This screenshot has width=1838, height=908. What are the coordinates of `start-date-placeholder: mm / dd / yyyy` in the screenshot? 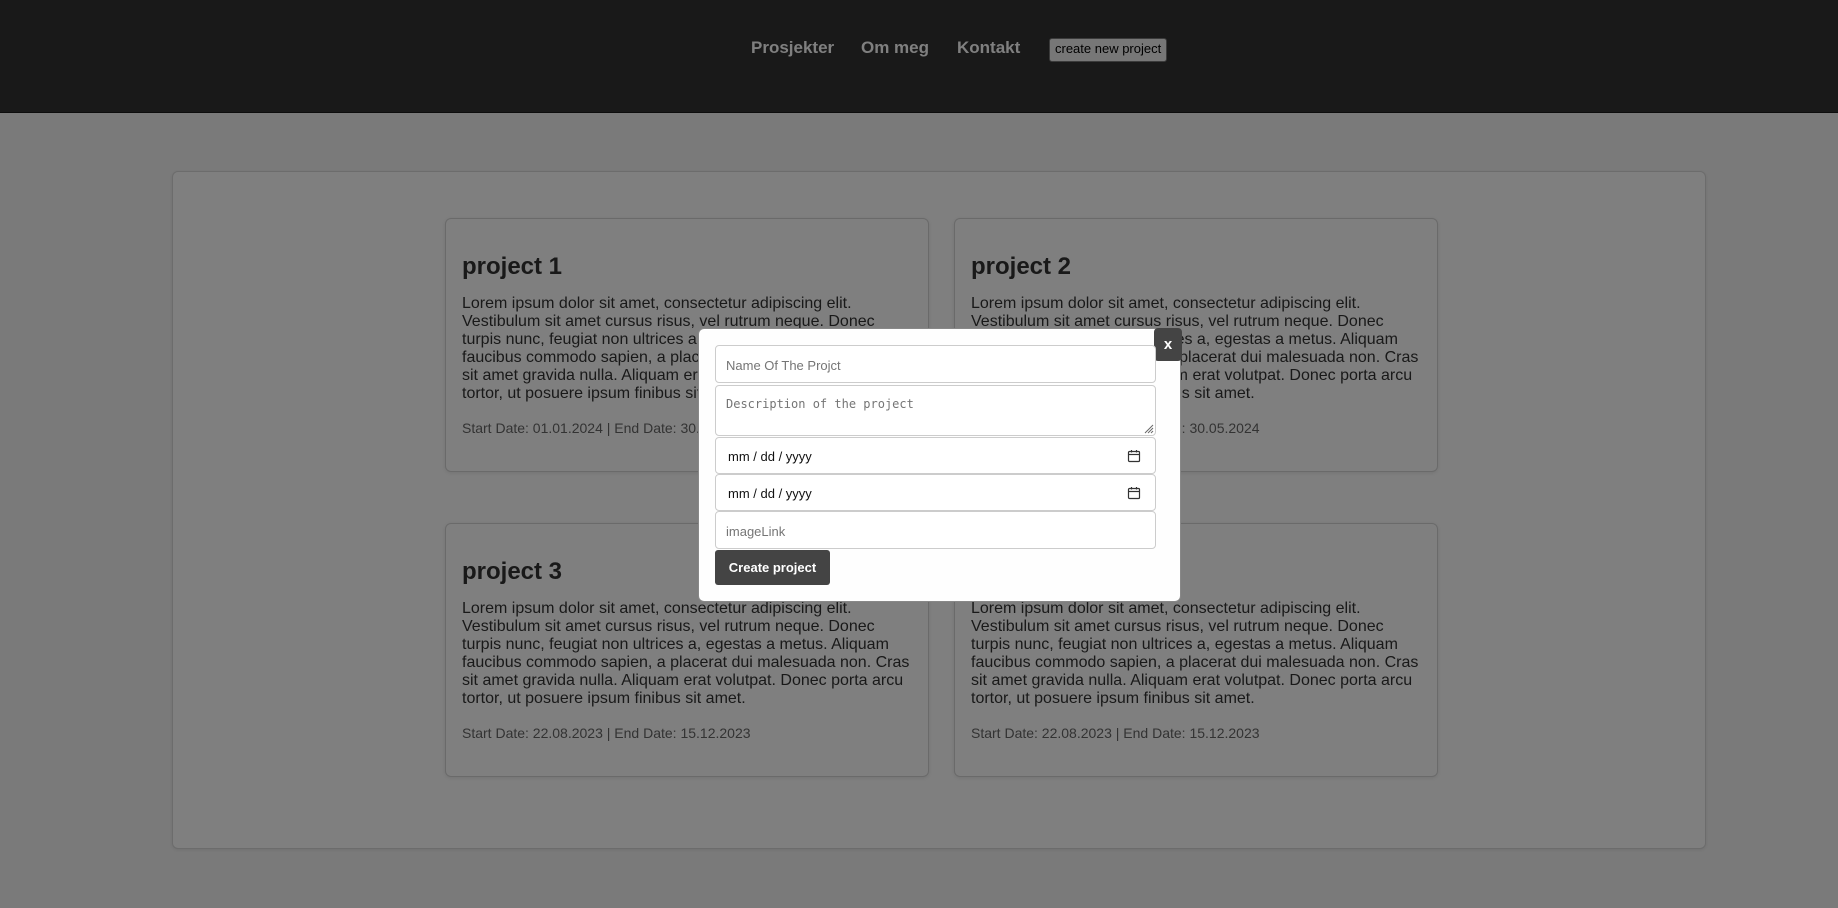 It's located at (770, 456).